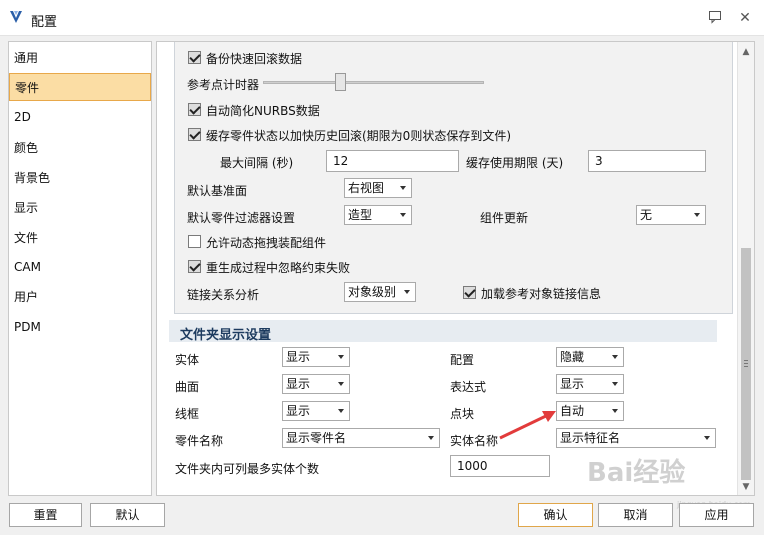 The image size is (764, 535). Describe the element at coordinates (187, 360) in the screenshot. I see `solid-label: 实体` at that location.